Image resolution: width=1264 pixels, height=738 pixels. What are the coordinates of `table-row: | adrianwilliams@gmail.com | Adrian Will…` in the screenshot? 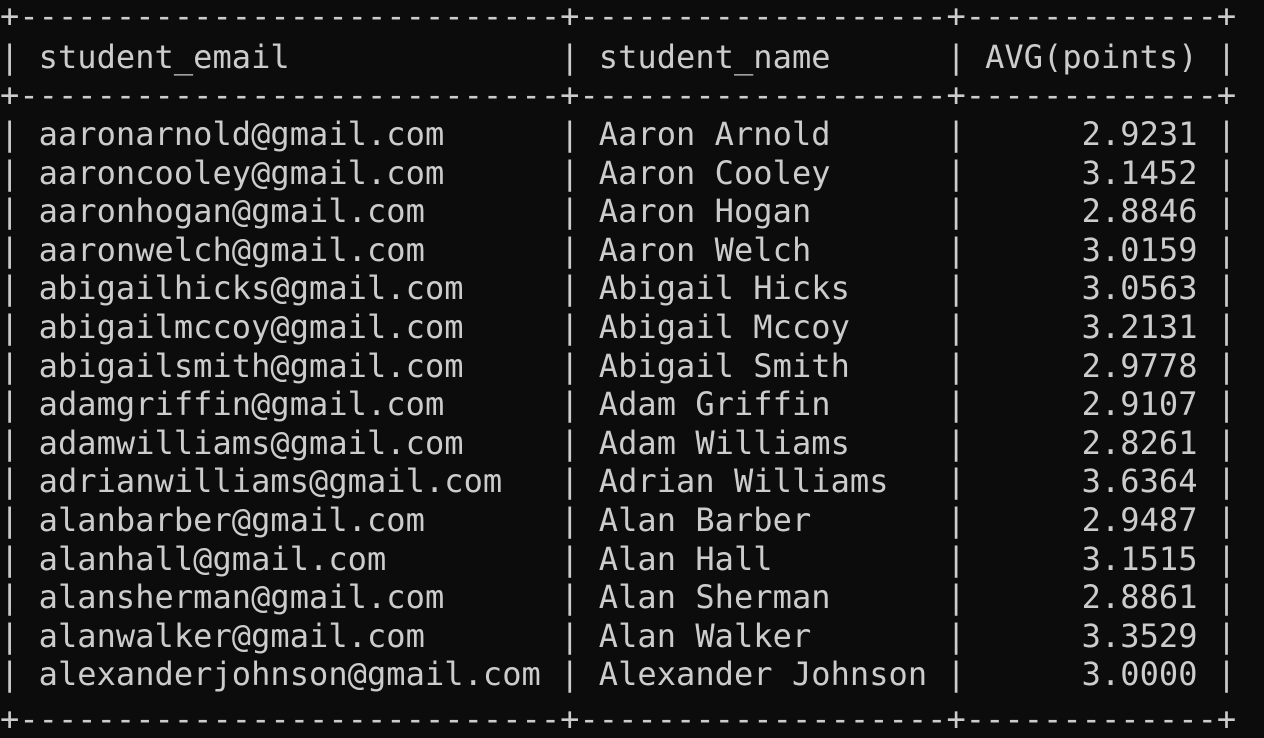 It's located at (618, 481).